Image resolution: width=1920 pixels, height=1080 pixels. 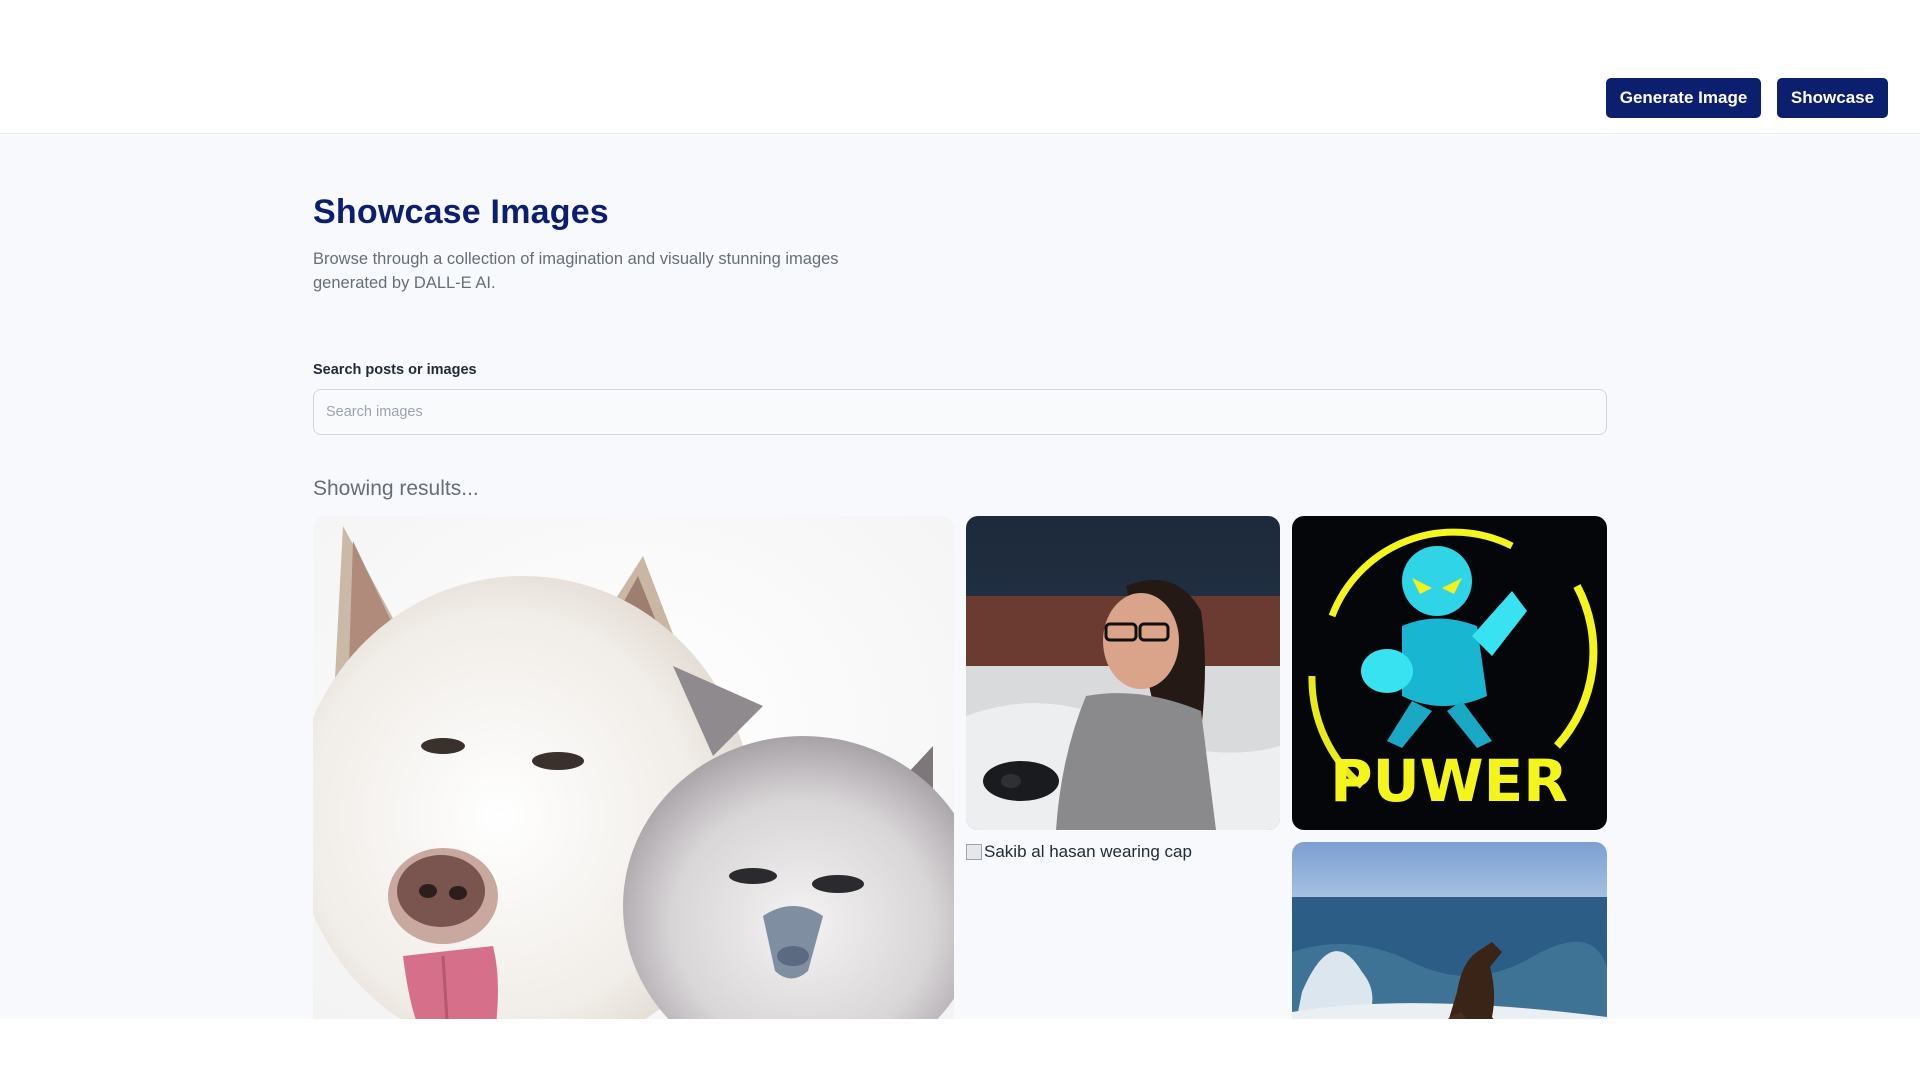 What do you see at coordinates (1449, 781) in the screenshot?
I see `power-logo-text: PUWER` at bounding box center [1449, 781].